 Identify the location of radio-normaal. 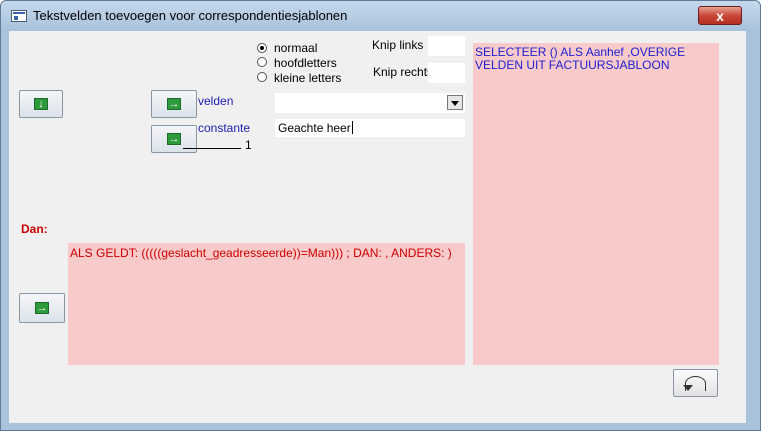
(262, 48).